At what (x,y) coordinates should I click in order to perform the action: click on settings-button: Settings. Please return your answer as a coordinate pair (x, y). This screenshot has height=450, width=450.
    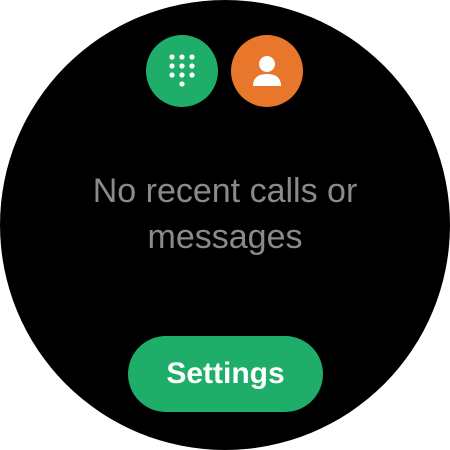
    Looking at the image, I should click on (225, 374).